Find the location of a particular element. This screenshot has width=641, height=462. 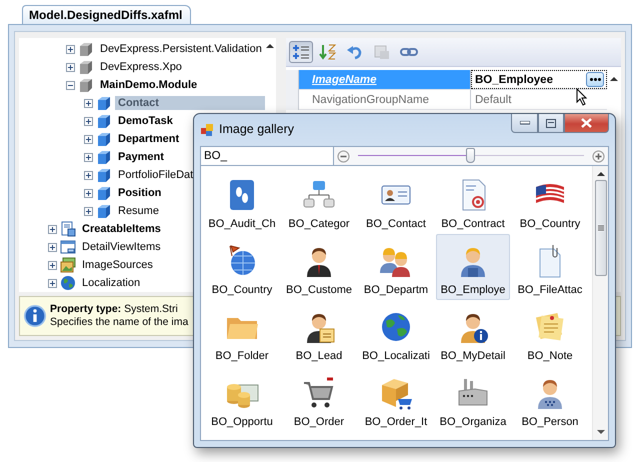

tree-node: Contact is located at coordinates (190, 103).